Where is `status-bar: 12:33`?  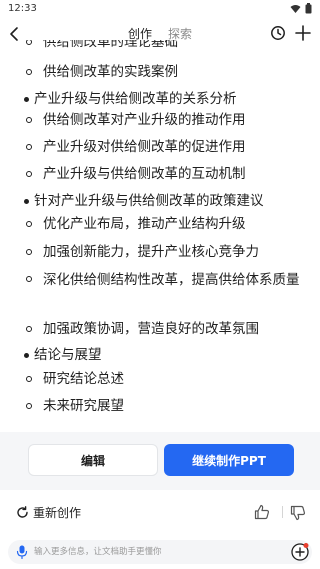 status-bar: 12:33 is located at coordinates (160, 10).